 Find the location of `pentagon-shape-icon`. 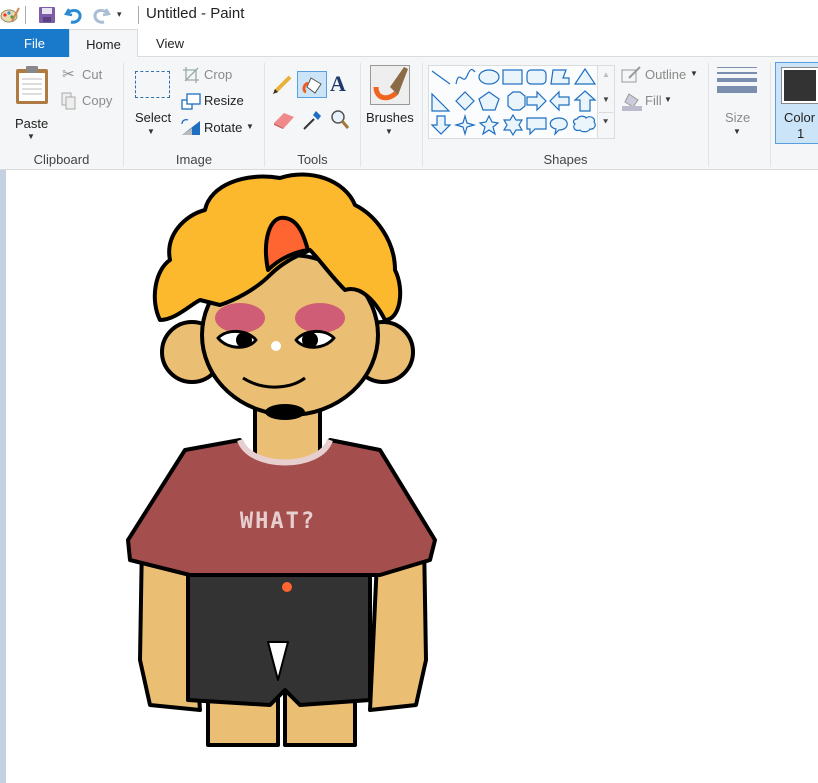

pentagon-shape-icon is located at coordinates (489, 101).